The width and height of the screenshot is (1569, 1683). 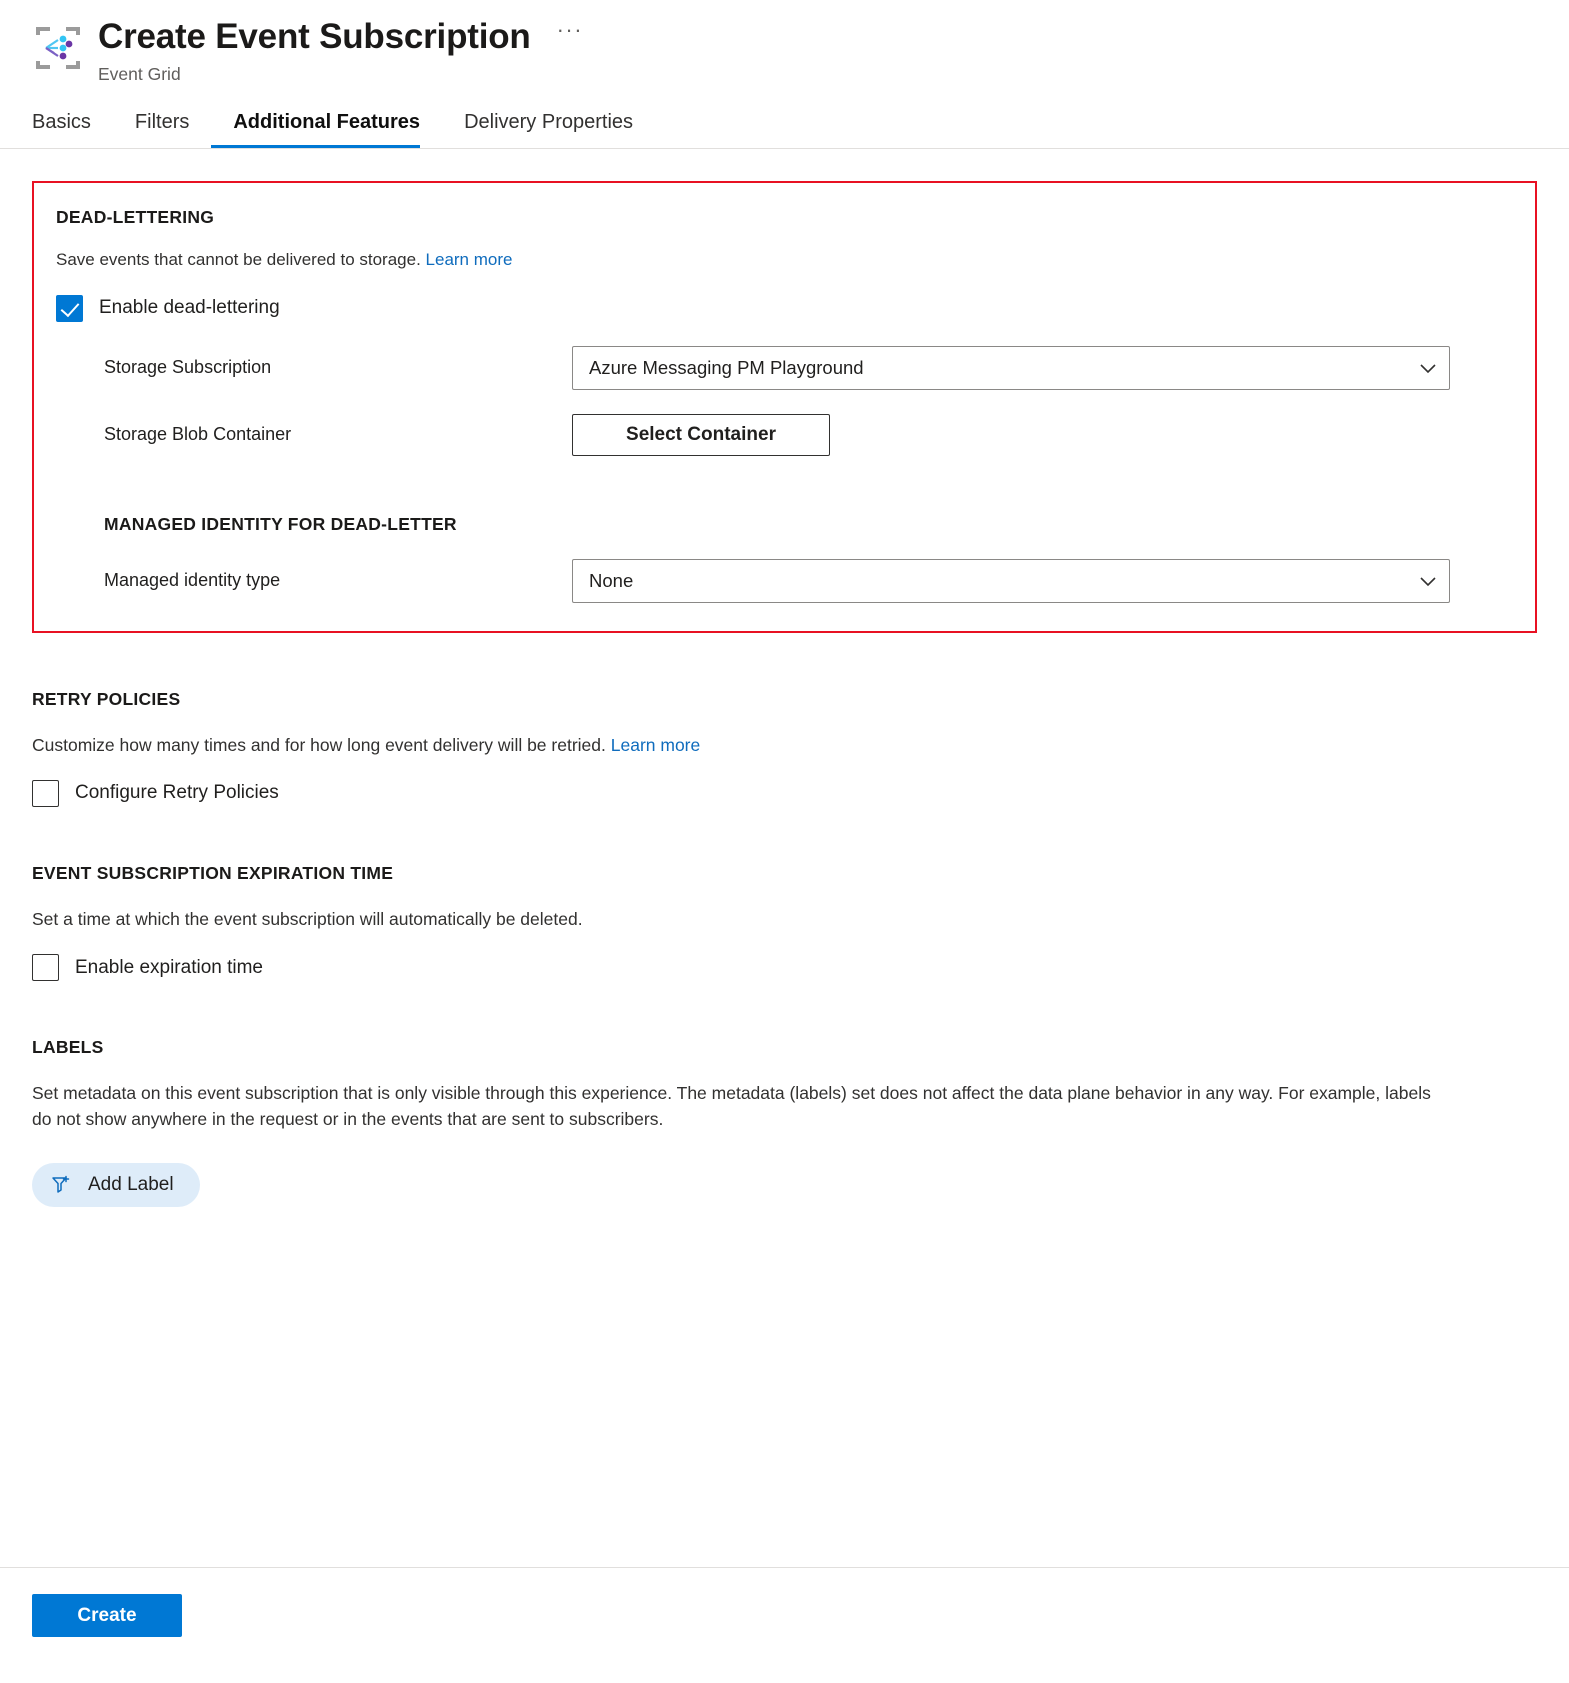 What do you see at coordinates (45, 968) in the screenshot?
I see `enable-expiration-time-checkbox` at bounding box center [45, 968].